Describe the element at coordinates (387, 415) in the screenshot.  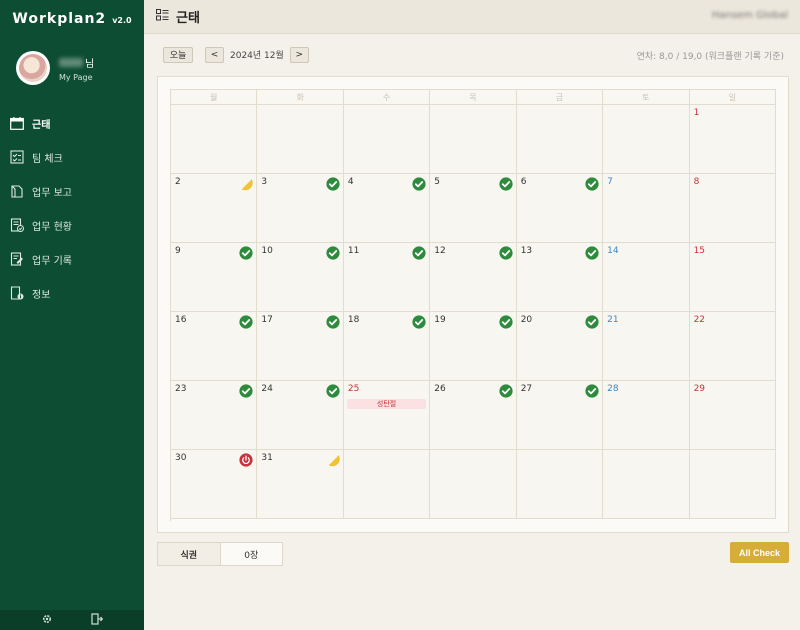
I see `calendar-day: 25 성탄절` at that location.